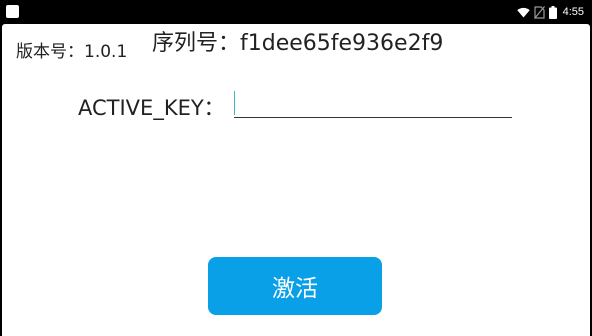 The width and height of the screenshot is (592, 336). I want to click on activate-button: 激活, so click(295, 286).